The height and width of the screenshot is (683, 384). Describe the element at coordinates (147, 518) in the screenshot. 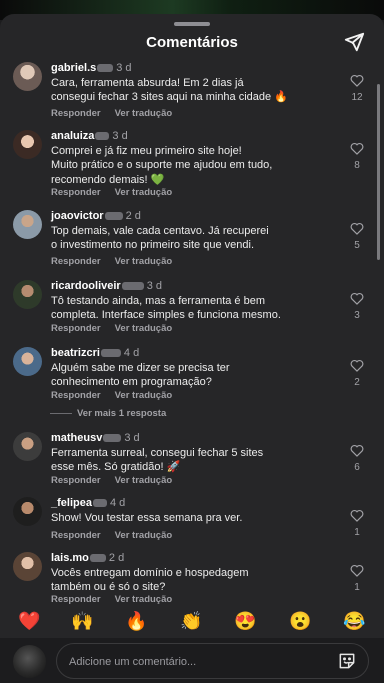

I see `comment-text: Show! Vou testar essa semana pra ver.` at that location.